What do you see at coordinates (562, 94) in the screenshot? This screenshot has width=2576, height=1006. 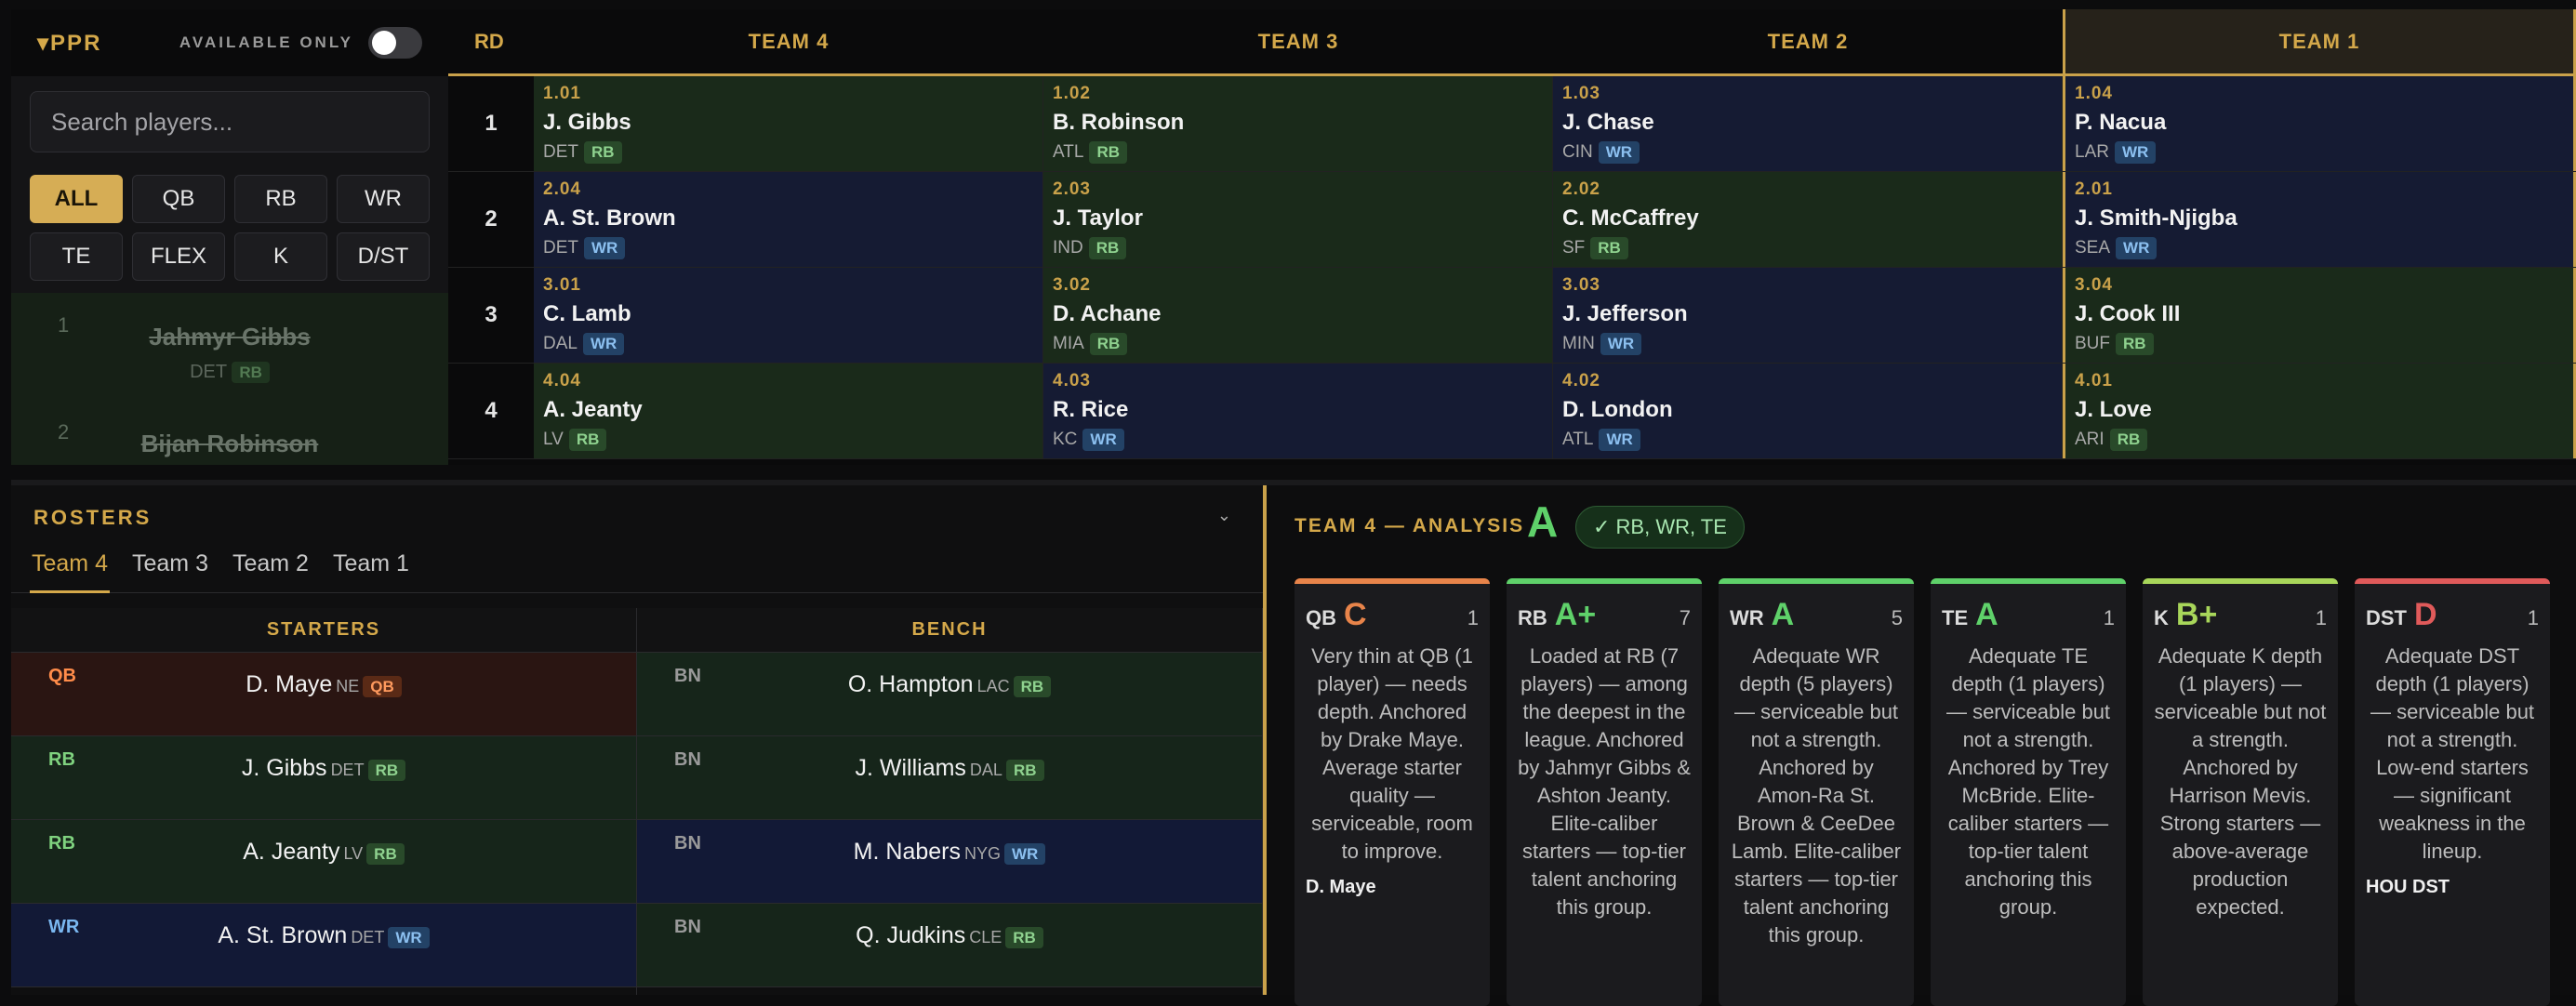 I see `pick-number: 1.01` at bounding box center [562, 94].